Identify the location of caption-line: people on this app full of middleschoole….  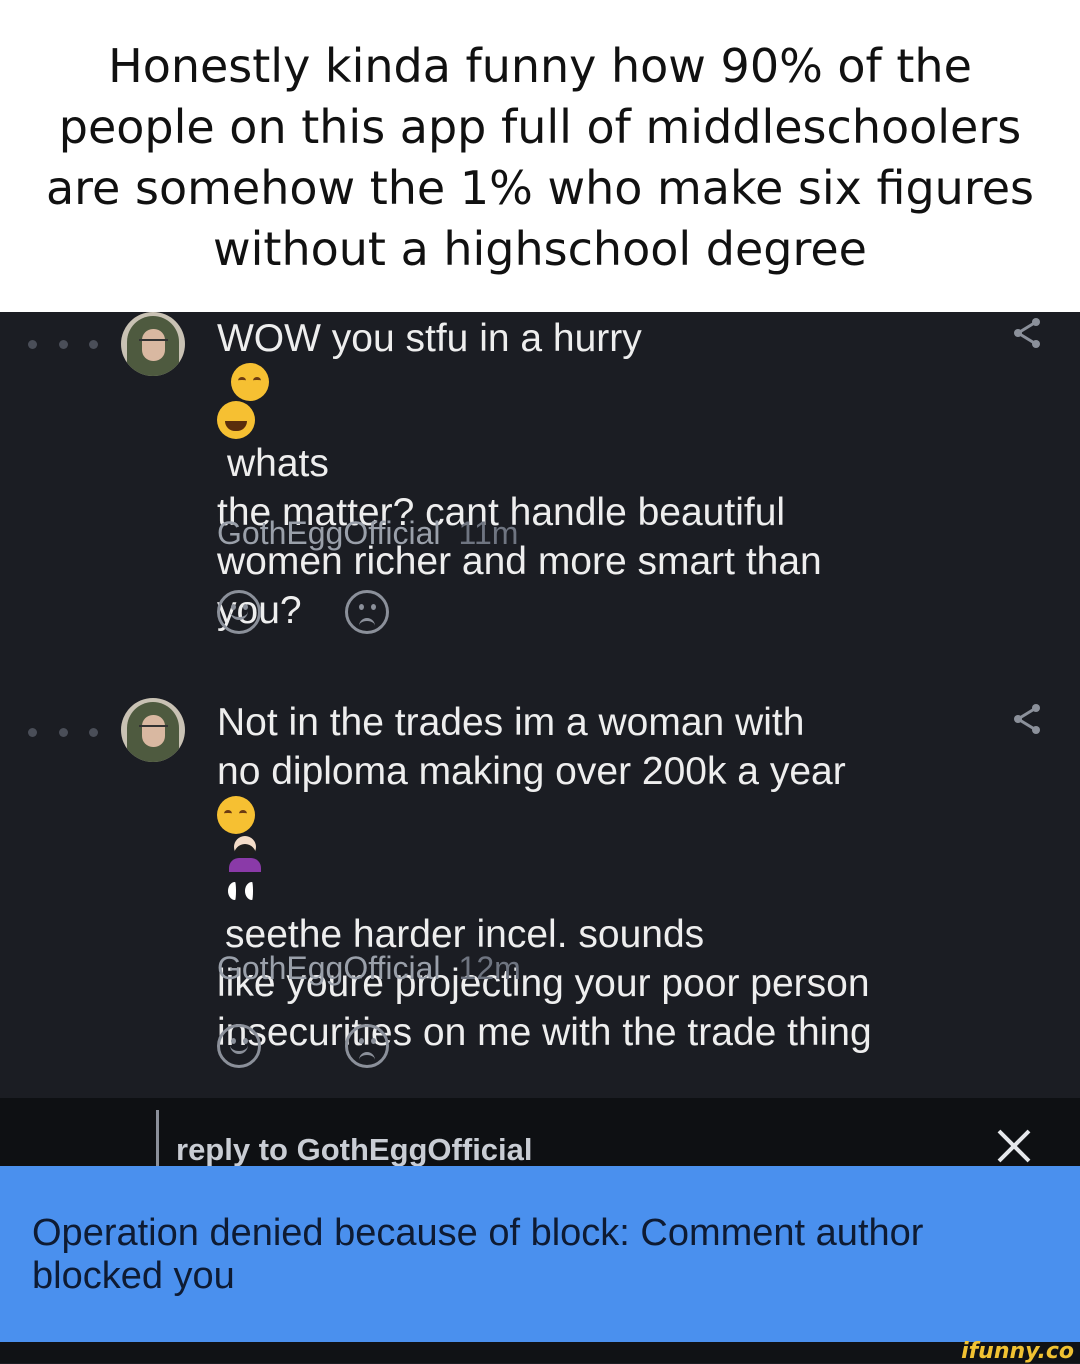
(540, 127).